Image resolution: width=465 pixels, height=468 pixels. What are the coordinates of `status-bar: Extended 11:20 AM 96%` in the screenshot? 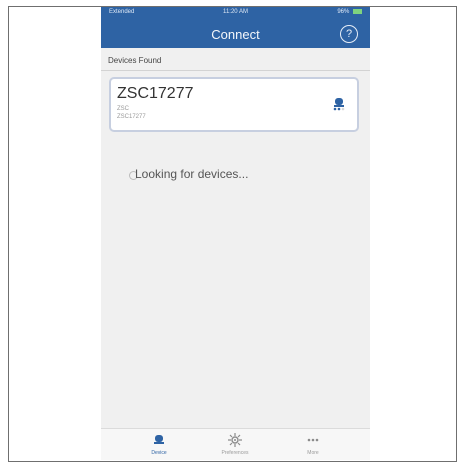 It's located at (235, 13).